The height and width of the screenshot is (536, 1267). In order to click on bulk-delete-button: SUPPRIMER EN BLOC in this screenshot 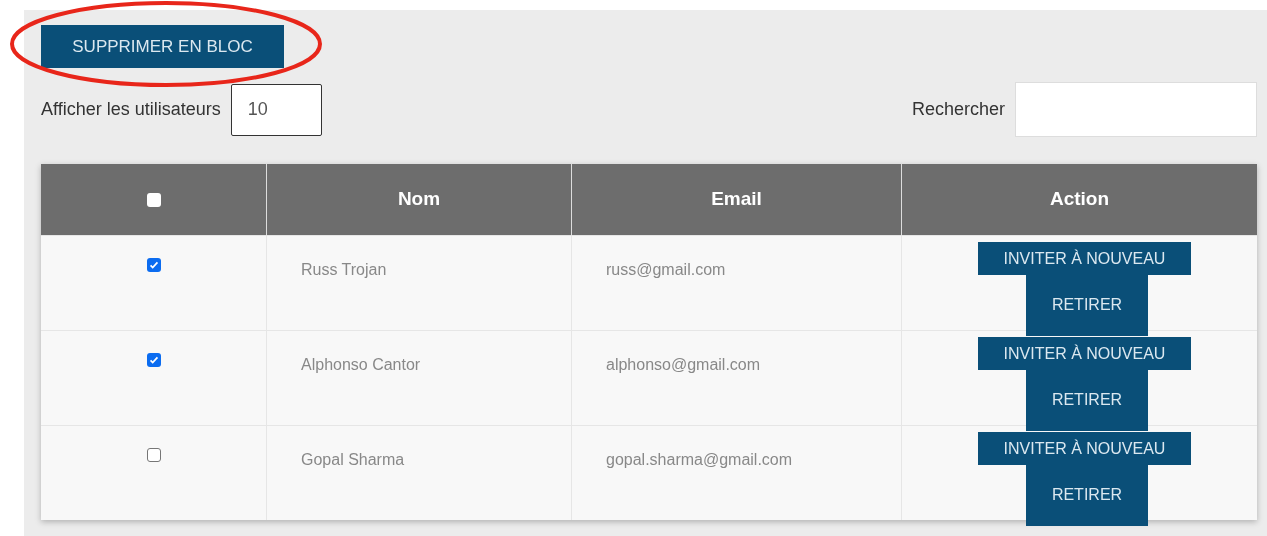, I will do `click(162, 46)`.